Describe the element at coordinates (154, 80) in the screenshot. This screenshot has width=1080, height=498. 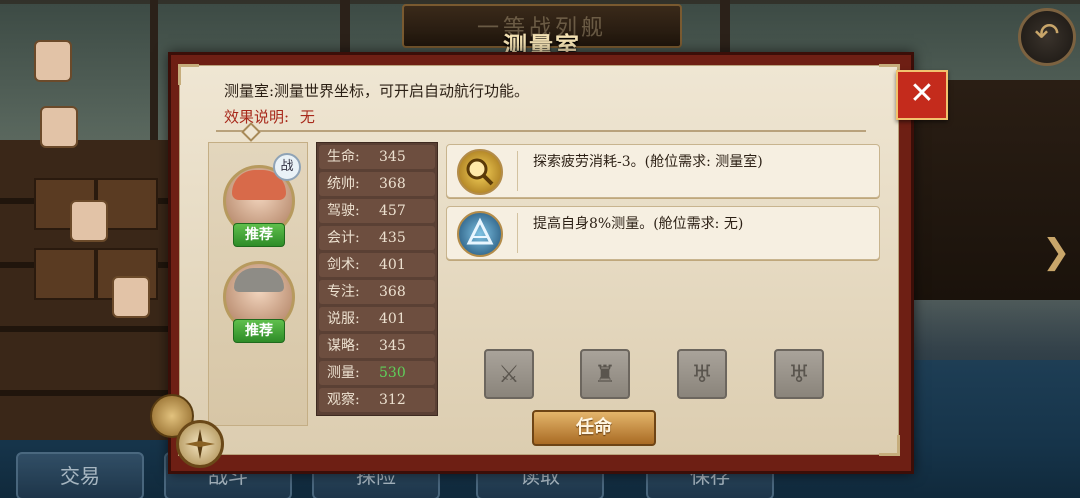
I see `ship-mast` at that location.